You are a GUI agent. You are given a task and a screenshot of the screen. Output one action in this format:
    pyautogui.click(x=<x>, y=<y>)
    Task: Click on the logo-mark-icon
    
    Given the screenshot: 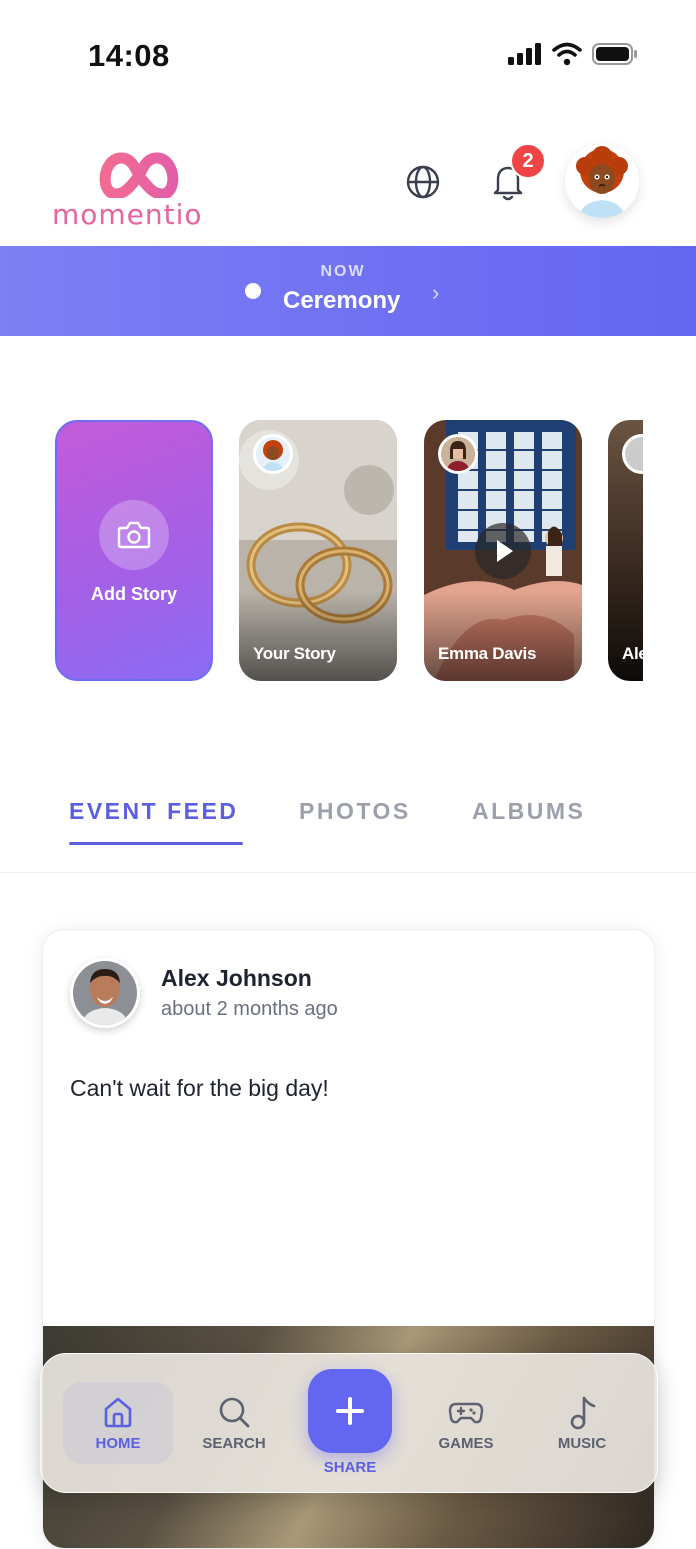 What is the action you would take?
    pyautogui.click(x=139, y=175)
    